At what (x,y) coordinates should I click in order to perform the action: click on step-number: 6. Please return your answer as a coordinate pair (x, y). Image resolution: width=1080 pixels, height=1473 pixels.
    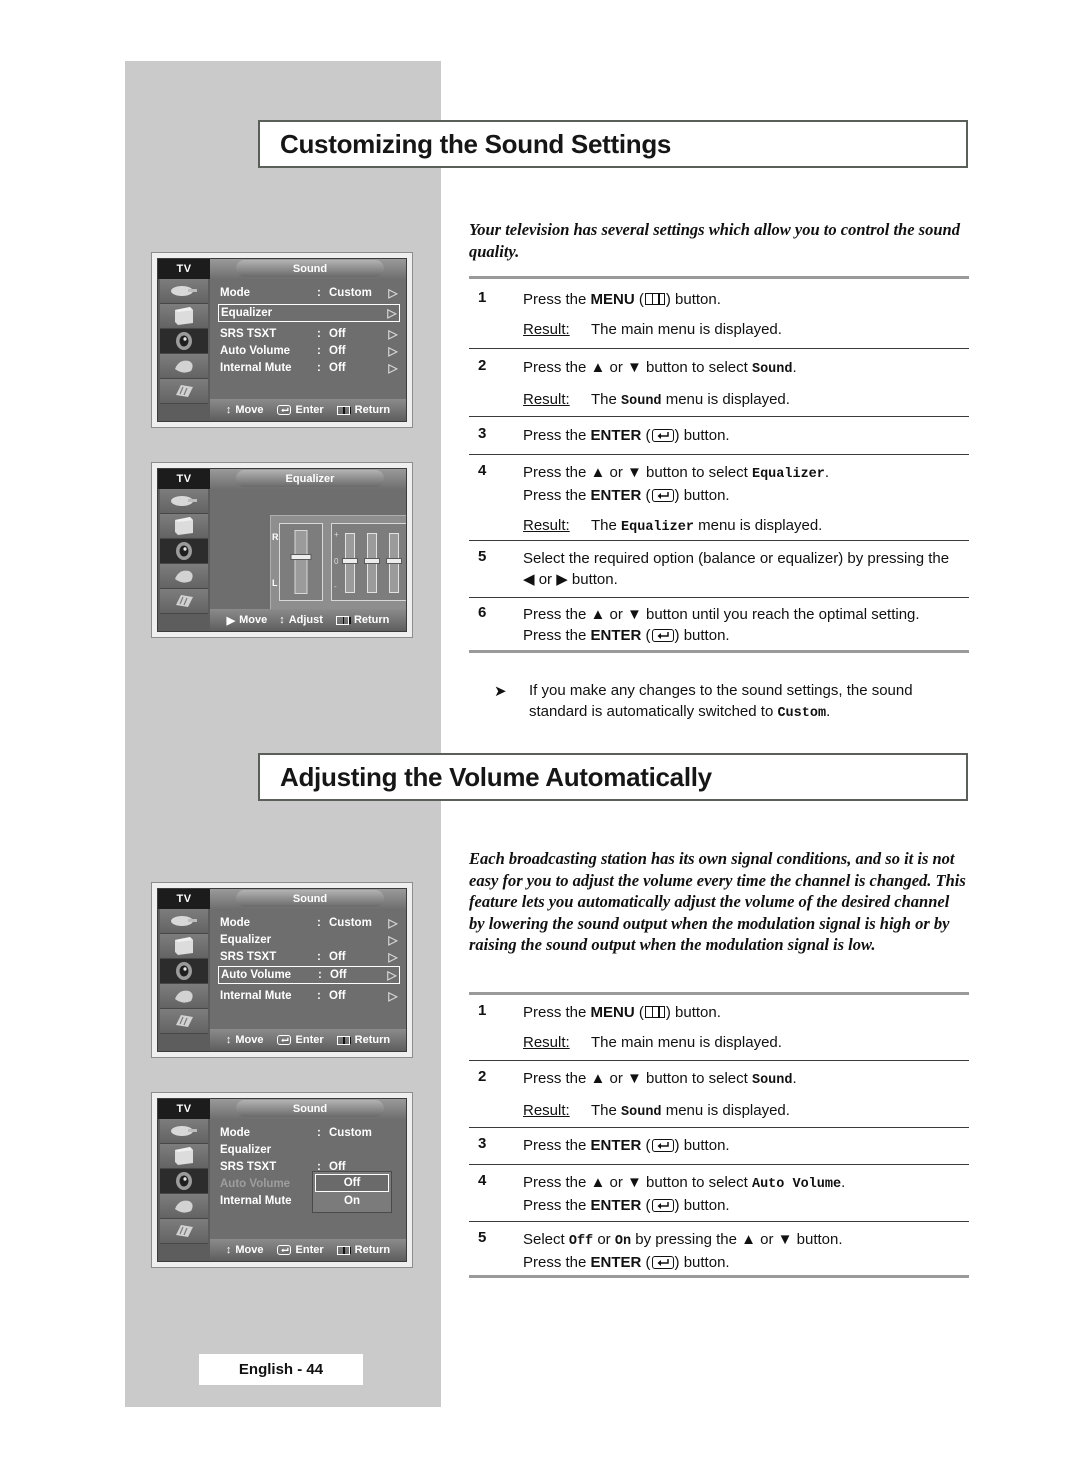
    Looking at the image, I should click on (482, 612).